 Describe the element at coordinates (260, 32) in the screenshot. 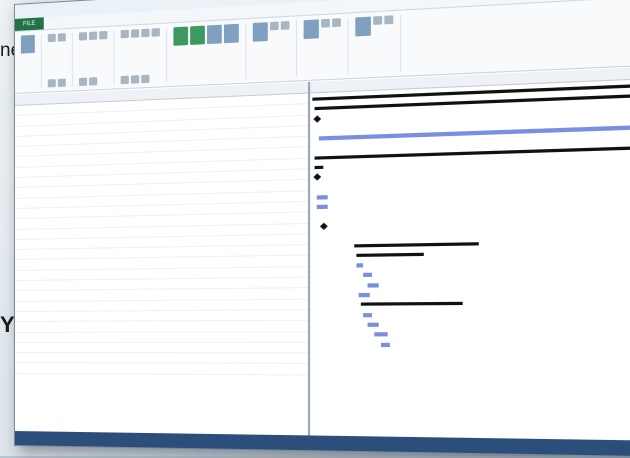

I see `task-icon` at that location.